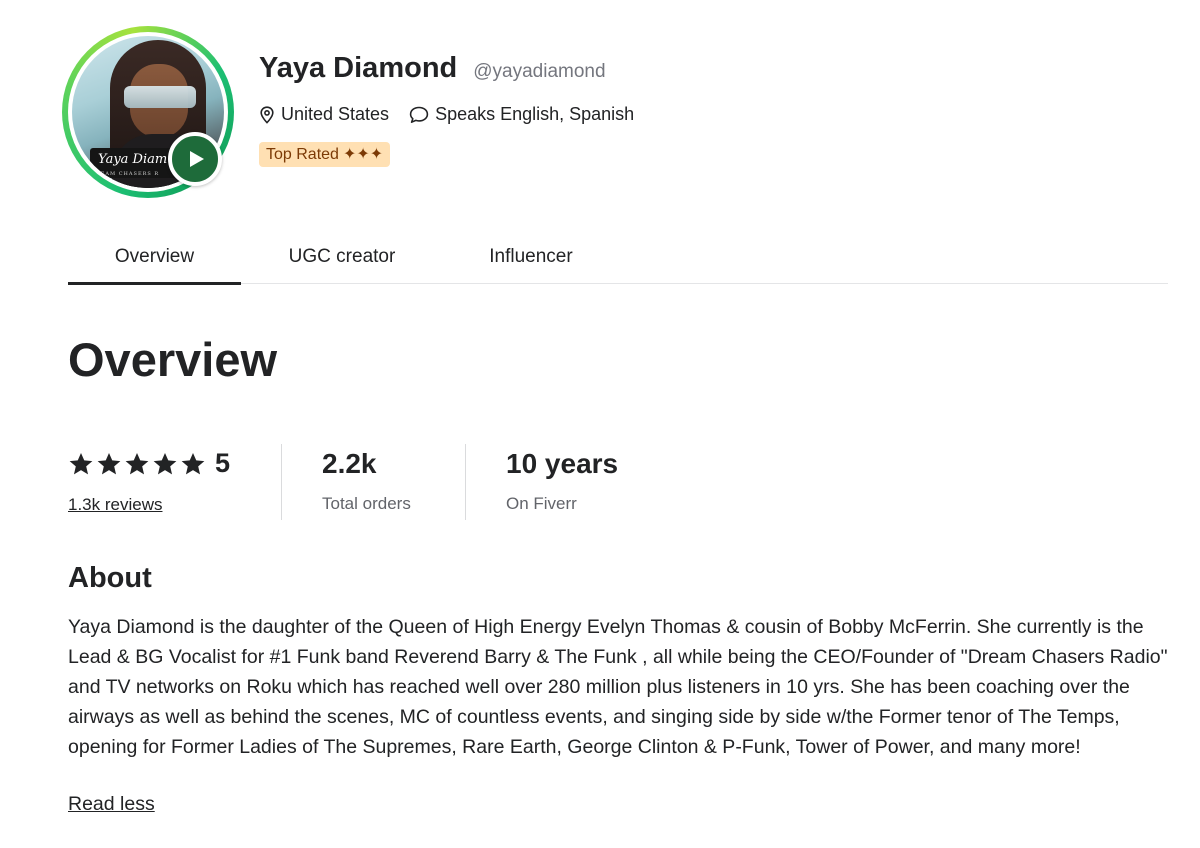 This screenshot has width=1200, height=848. Describe the element at coordinates (163, 481) in the screenshot. I see `rating-stat: 5 1.3k reviews` at that location.